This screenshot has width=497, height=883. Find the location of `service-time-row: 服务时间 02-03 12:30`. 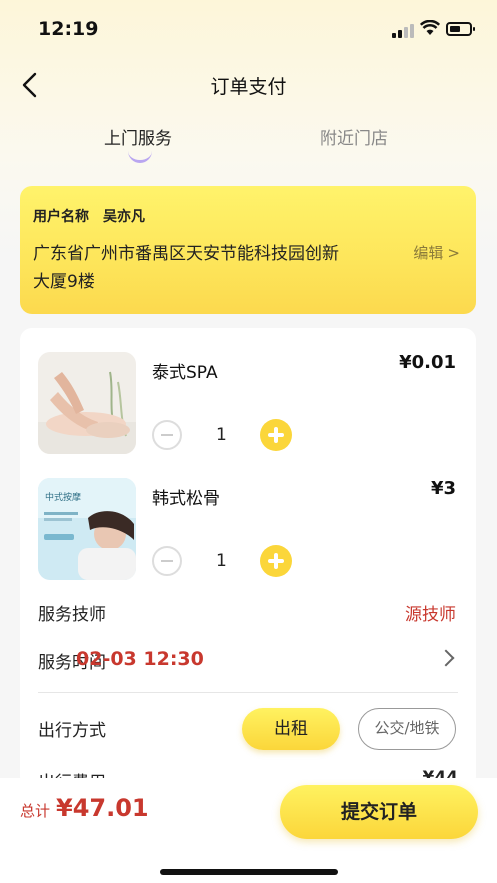

service-time-row: 服务时间 02-03 12:30 is located at coordinates (247, 663).